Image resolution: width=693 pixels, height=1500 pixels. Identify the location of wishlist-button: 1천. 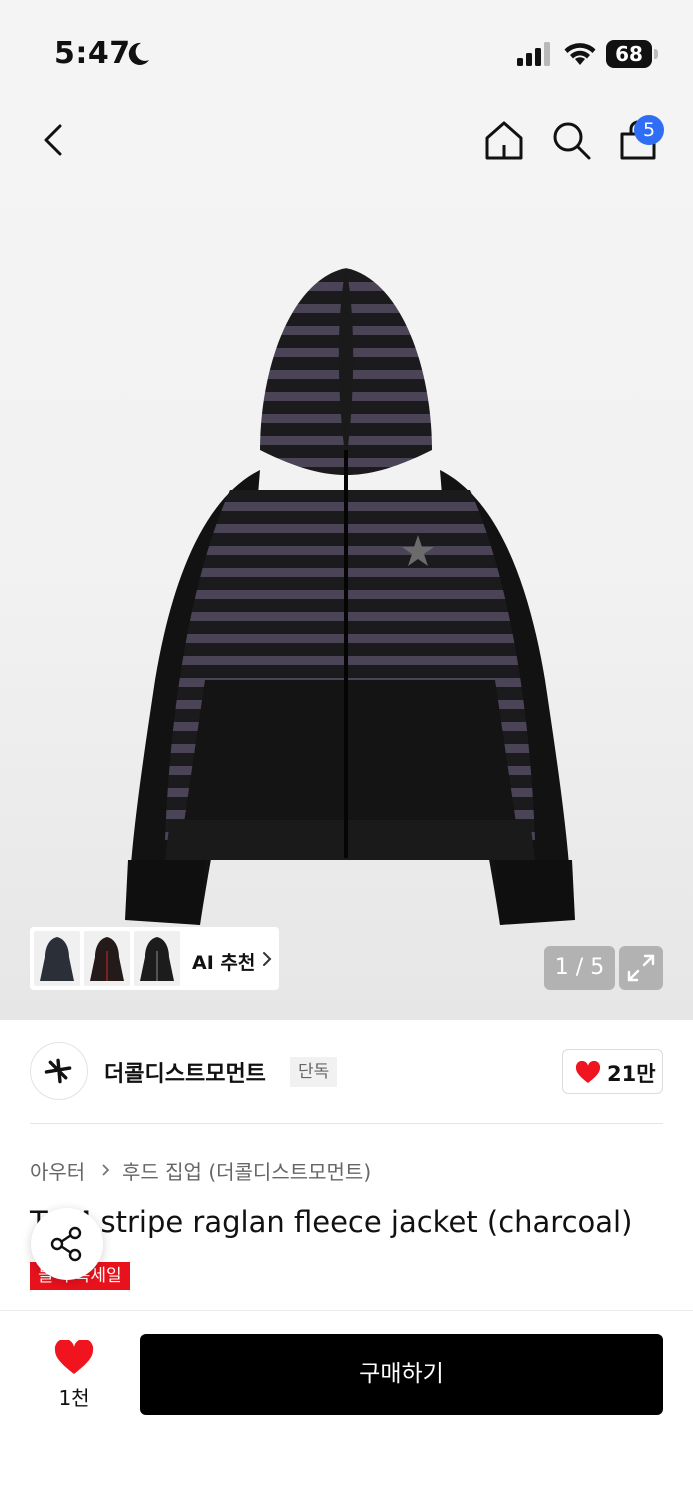
(74, 1374).